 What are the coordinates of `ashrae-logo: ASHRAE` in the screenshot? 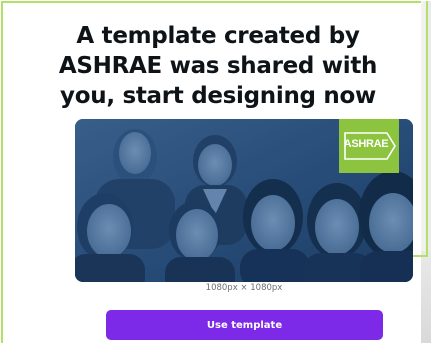 It's located at (369, 146).